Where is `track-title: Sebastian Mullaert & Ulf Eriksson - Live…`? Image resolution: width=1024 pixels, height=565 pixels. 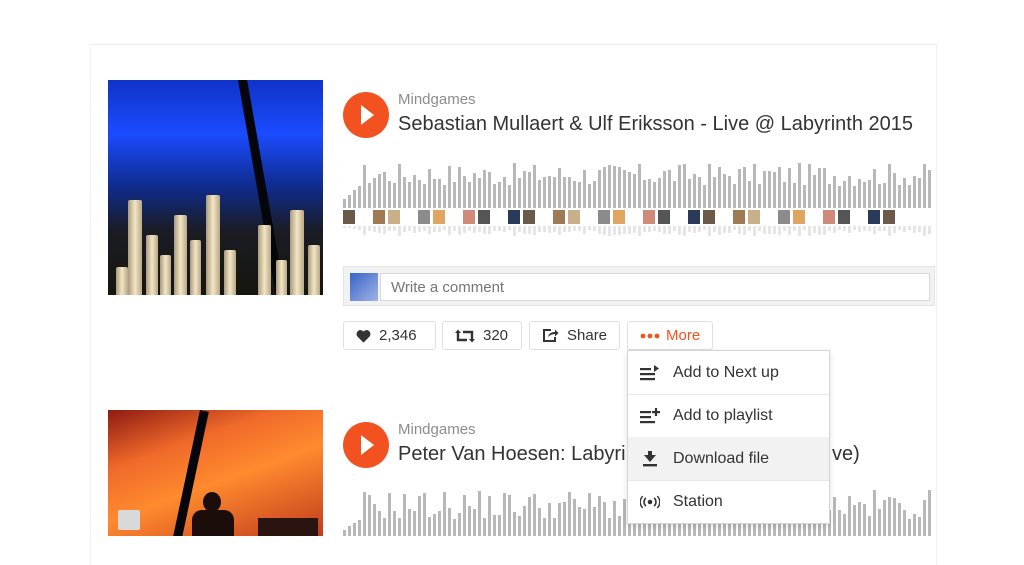 track-title: Sebastian Mullaert & Ulf Eriksson - Live… is located at coordinates (655, 124).